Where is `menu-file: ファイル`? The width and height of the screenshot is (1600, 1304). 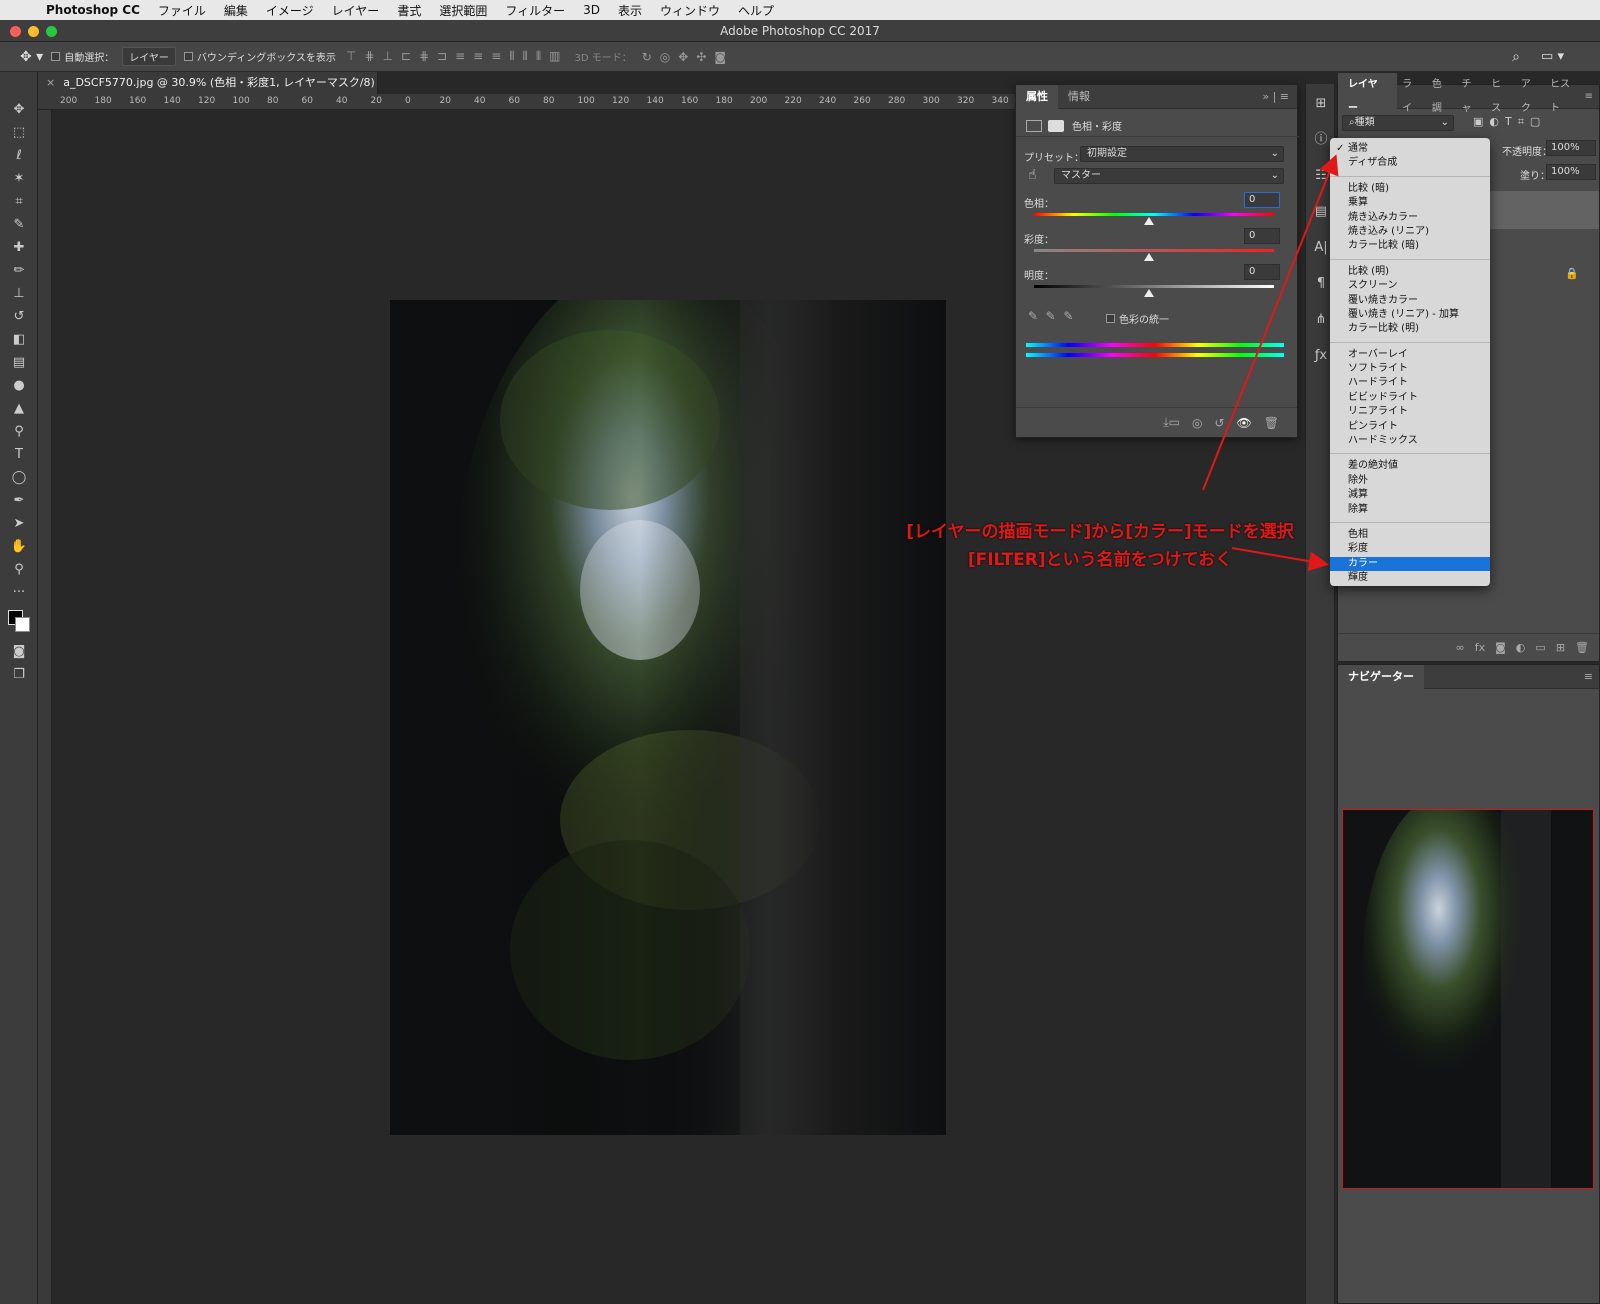
menu-file: ファイル is located at coordinates (182, 10).